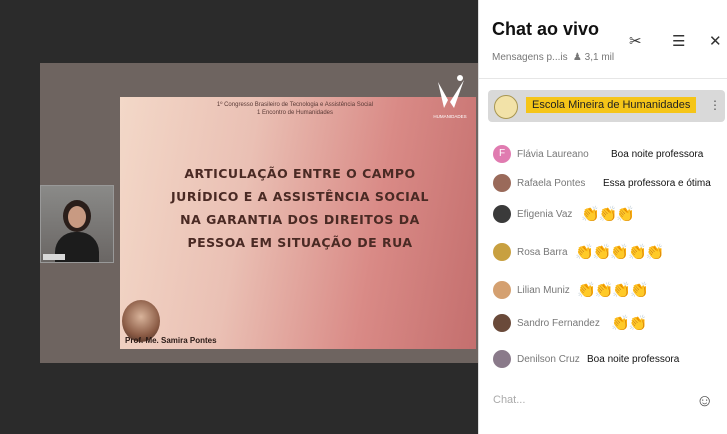 The width and height of the screenshot is (727, 434). What do you see at coordinates (619, 252) in the screenshot?
I see `clapping-hands-emoji: 👏👏👏👏👏` at bounding box center [619, 252].